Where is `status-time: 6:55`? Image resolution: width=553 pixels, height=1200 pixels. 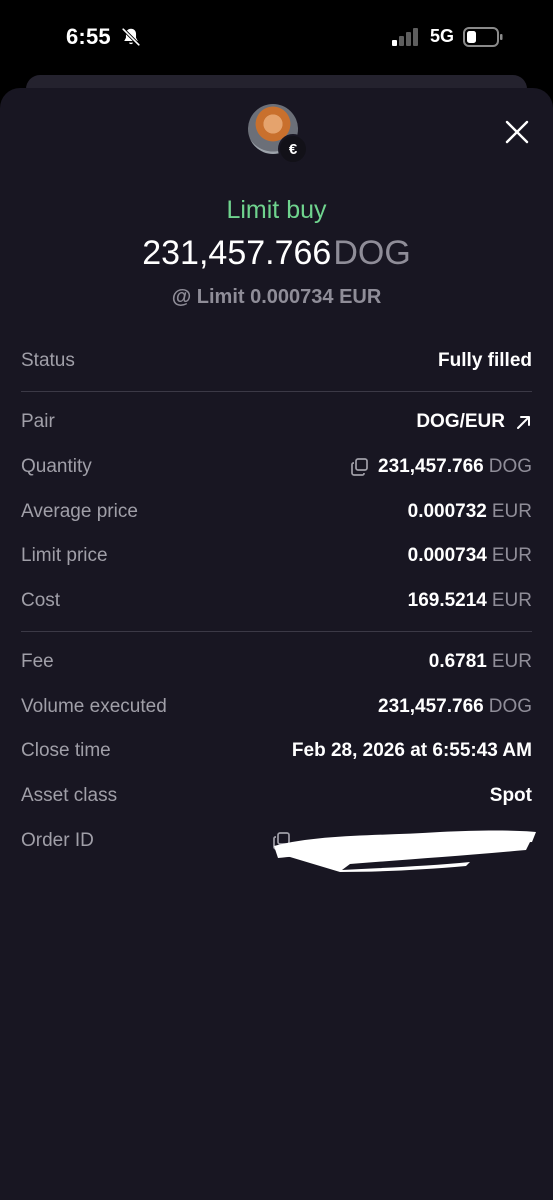 status-time: 6:55 is located at coordinates (88, 36).